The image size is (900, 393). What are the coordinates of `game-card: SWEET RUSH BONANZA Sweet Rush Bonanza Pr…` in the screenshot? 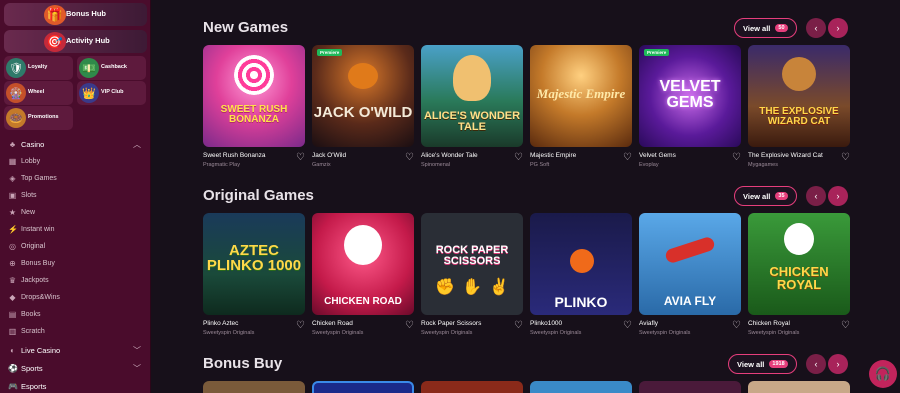 It's located at (254, 106).